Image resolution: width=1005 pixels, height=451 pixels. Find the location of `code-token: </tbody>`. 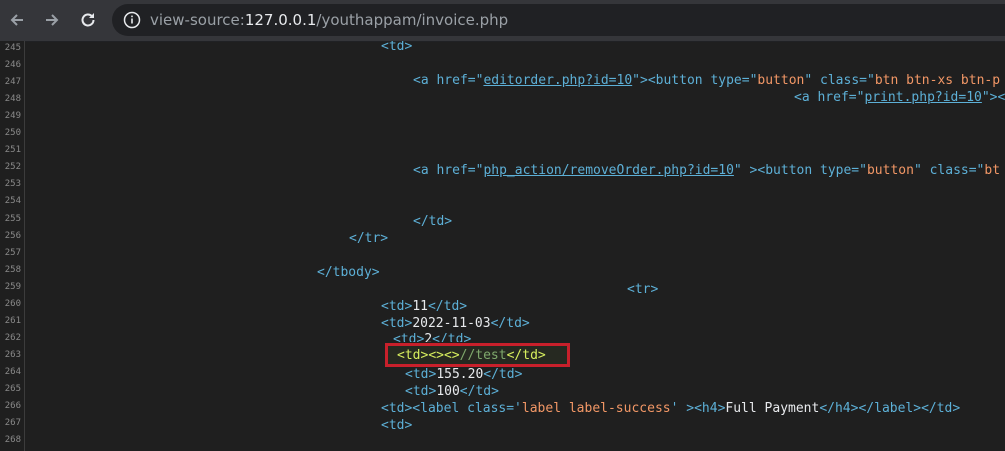

code-token: </tbody> is located at coordinates (348, 272).